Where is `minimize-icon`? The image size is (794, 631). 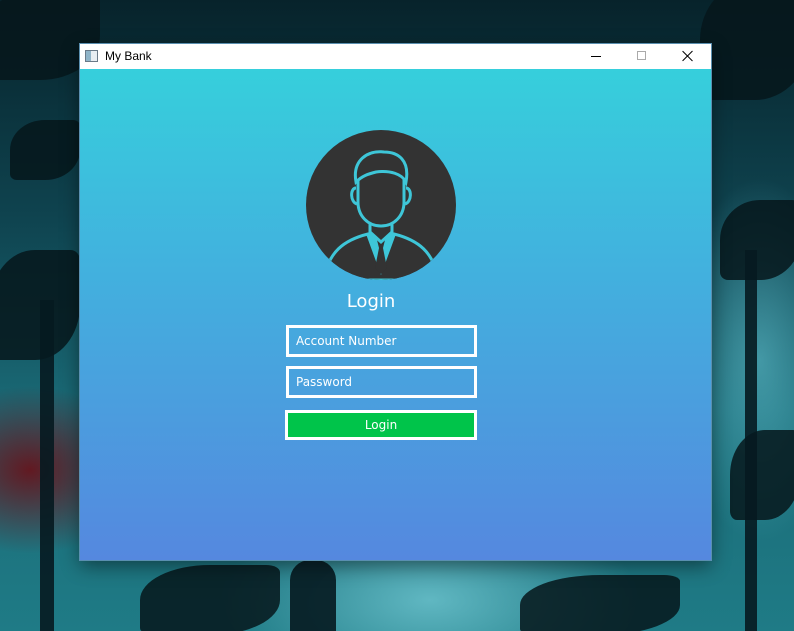 minimize-icon is located at coordinates (596, 56).